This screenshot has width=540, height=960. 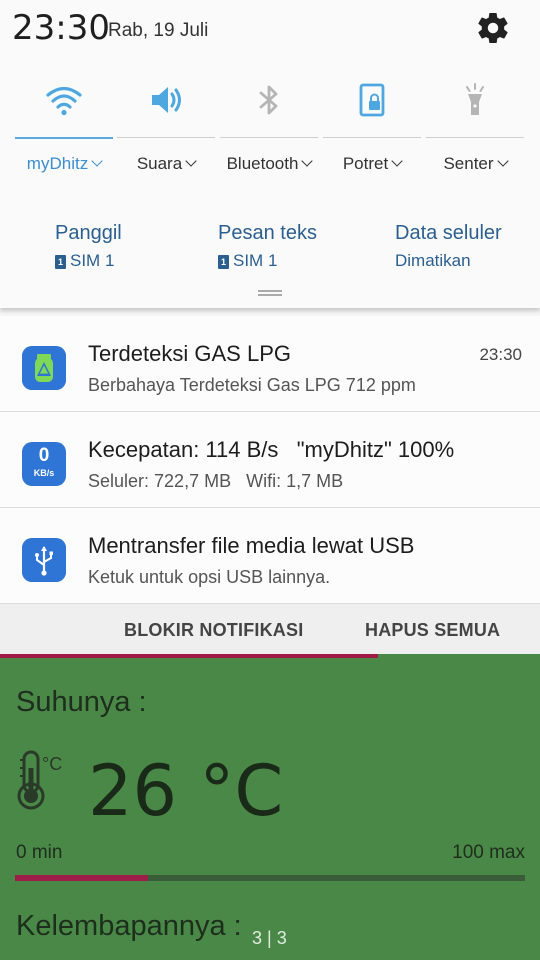 I want to click on block-notifications-button: BLOKIR NOTIFIKASI, so click(x=213, y=630).